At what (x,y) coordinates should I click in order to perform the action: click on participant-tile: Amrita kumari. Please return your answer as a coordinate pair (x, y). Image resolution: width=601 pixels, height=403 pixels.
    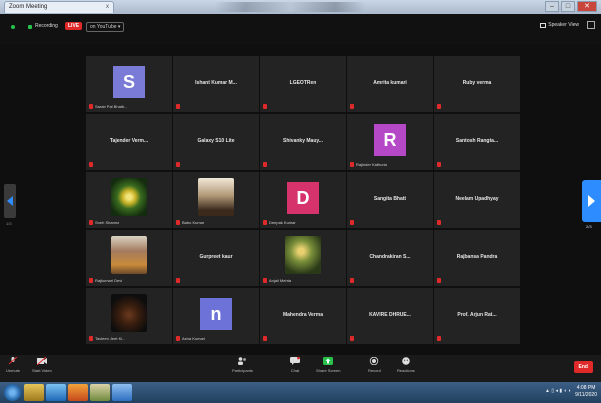
    Looking at the image, I should click on (390, 84).